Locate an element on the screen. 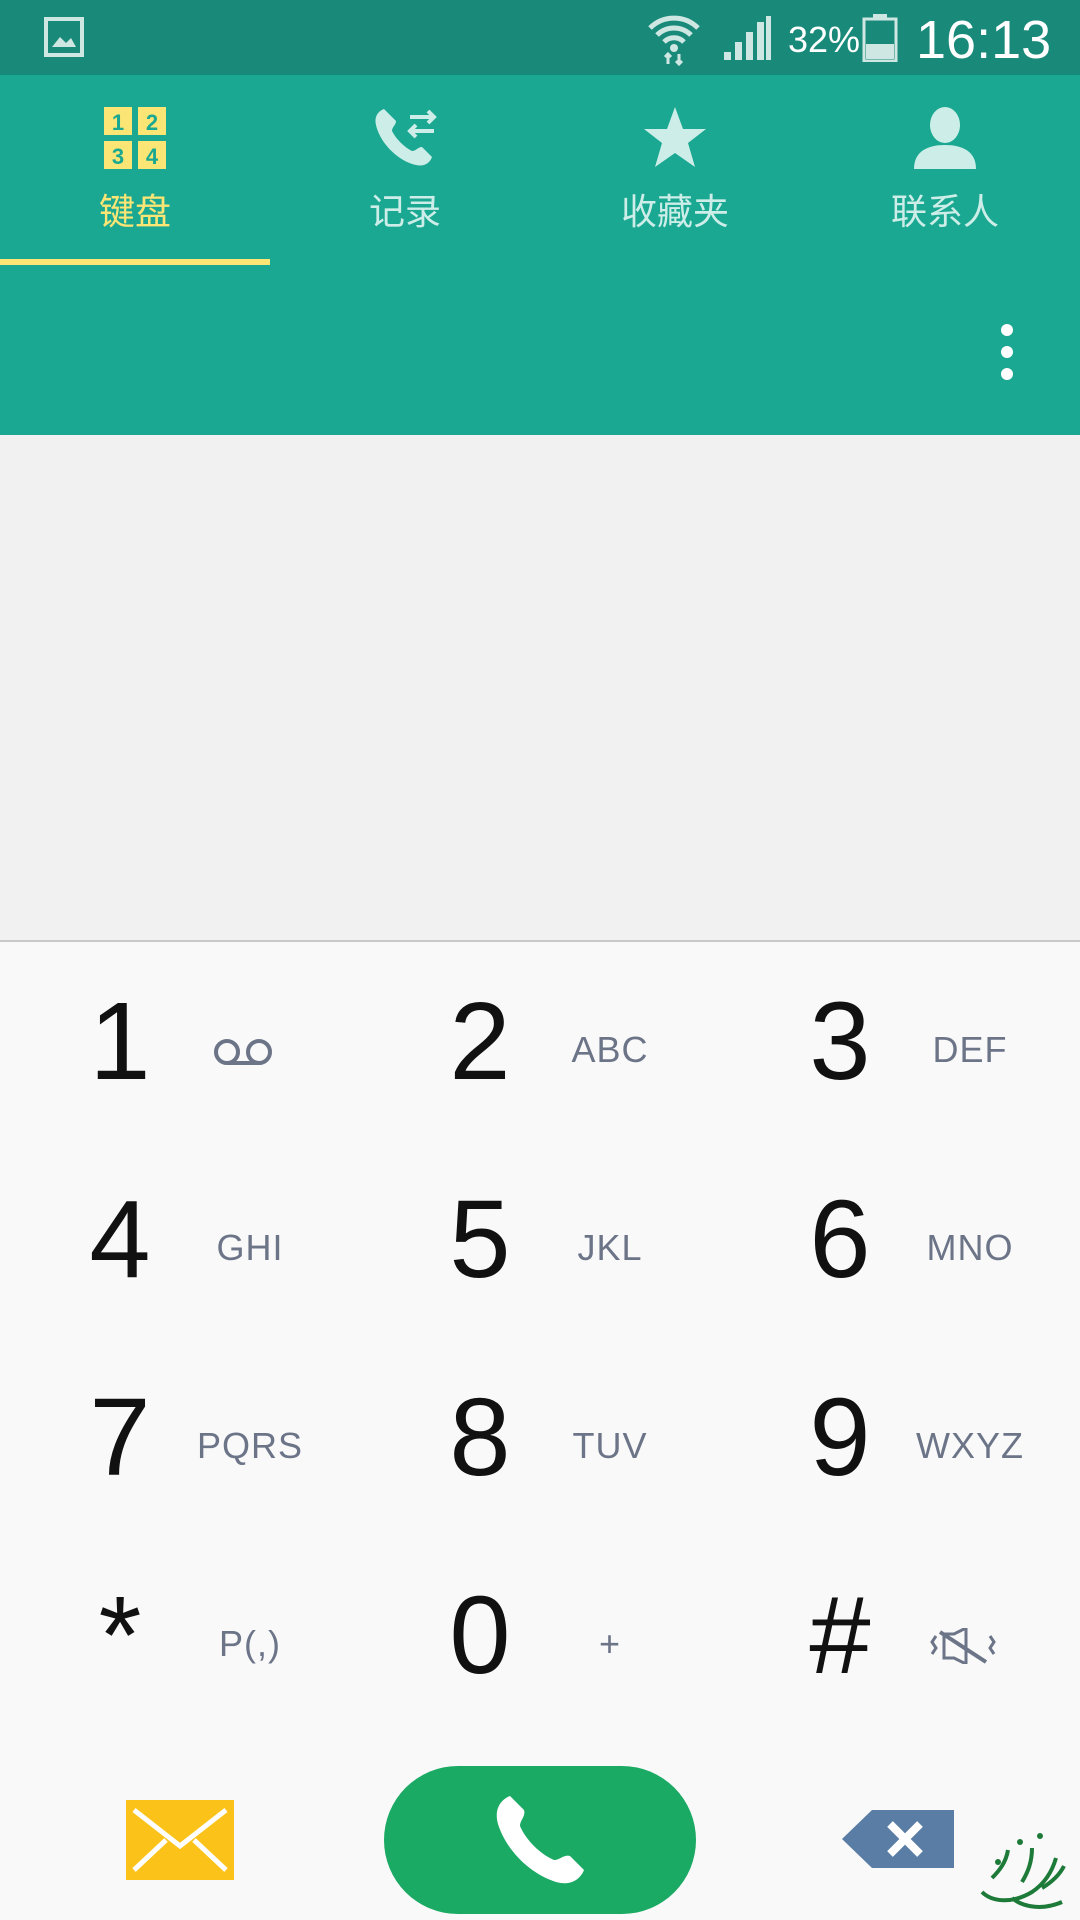 Image resolution: width=1080 pixels, height=1920 pixels. key-0: 0 + is located at coordinates (540, 1635).